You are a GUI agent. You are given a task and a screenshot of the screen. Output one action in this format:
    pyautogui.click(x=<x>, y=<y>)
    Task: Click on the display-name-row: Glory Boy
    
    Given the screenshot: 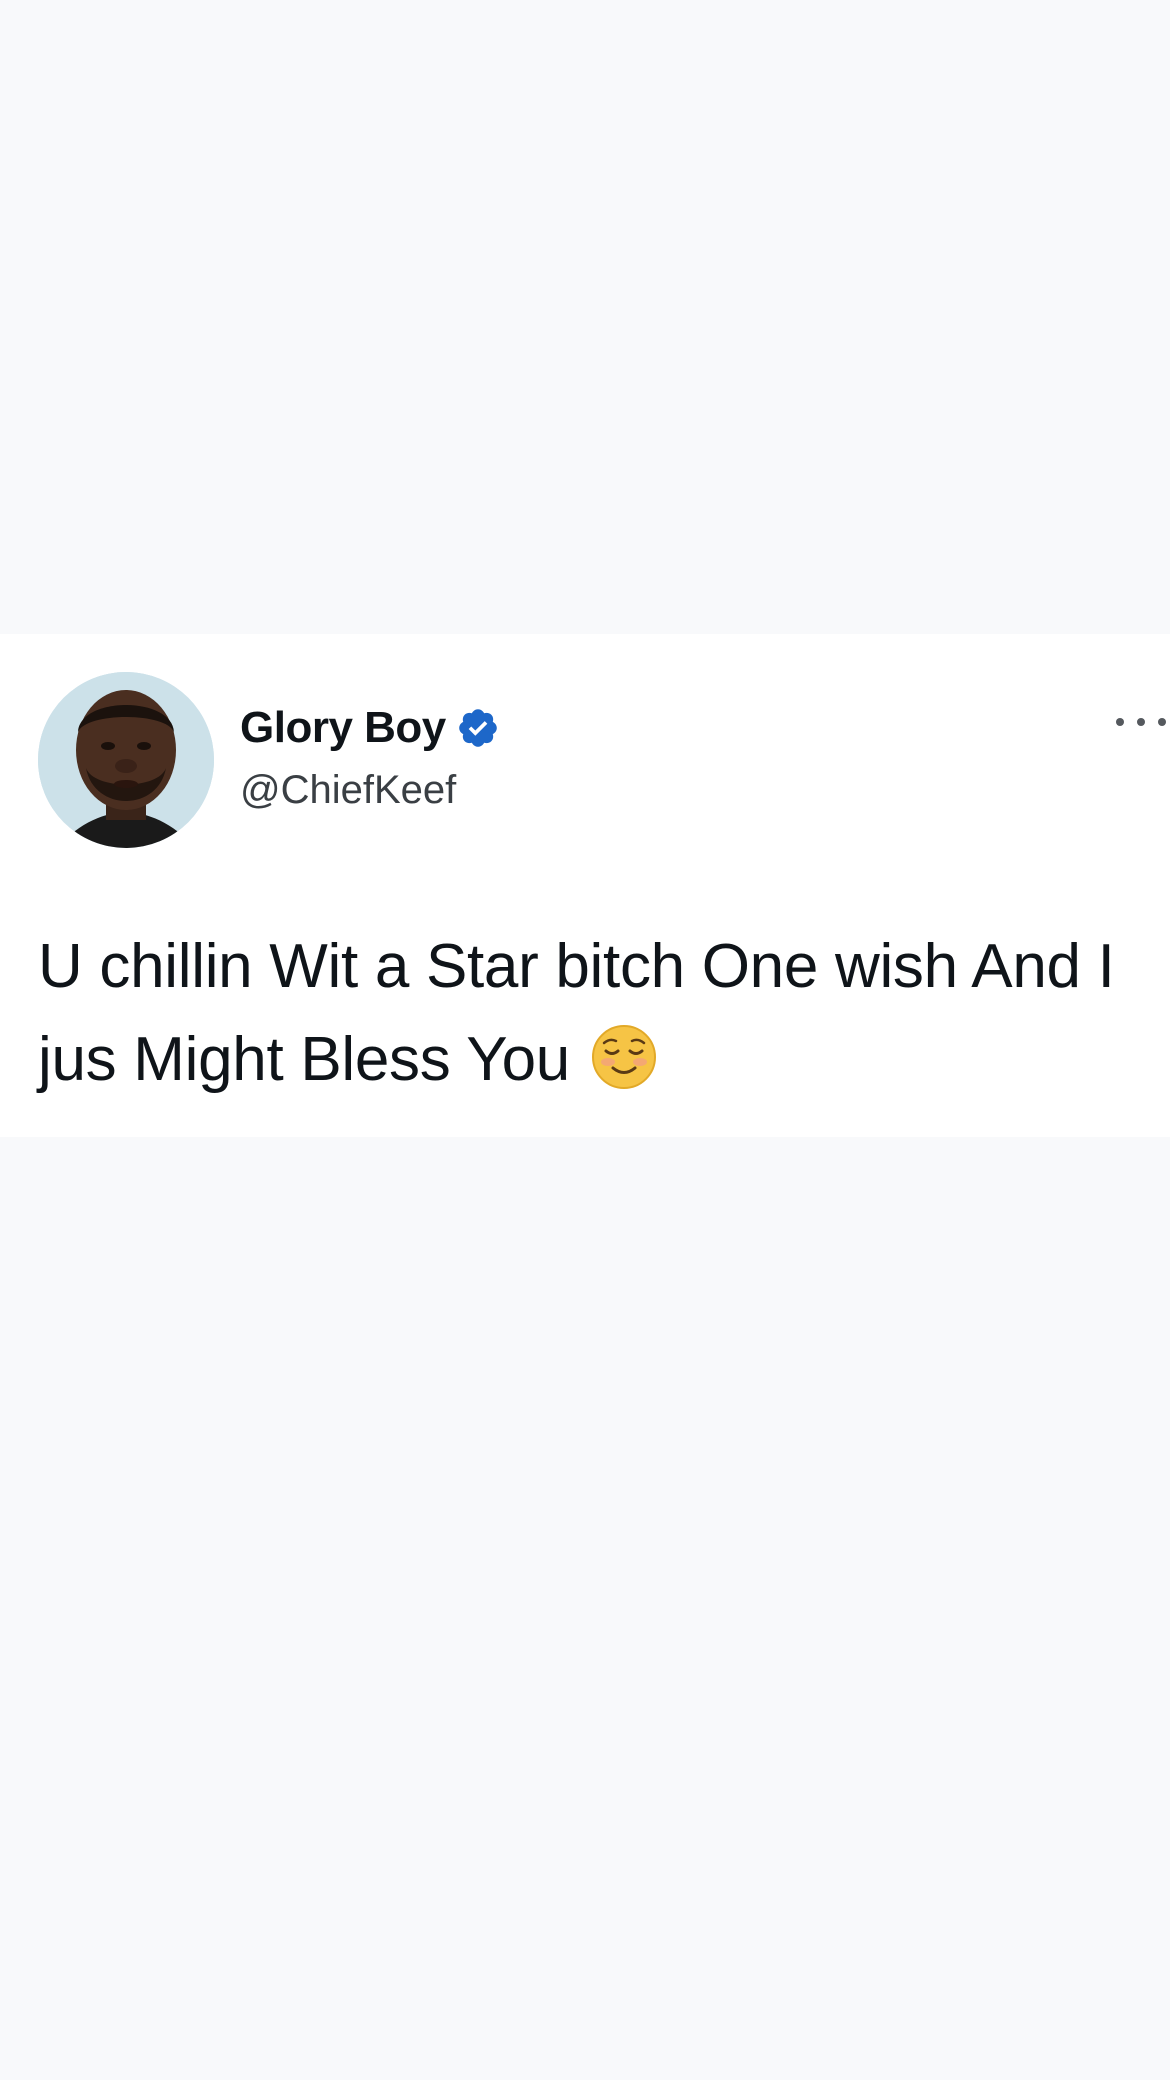 What is the action you would take?
    pyautogui.click(x=370, y=728)
    